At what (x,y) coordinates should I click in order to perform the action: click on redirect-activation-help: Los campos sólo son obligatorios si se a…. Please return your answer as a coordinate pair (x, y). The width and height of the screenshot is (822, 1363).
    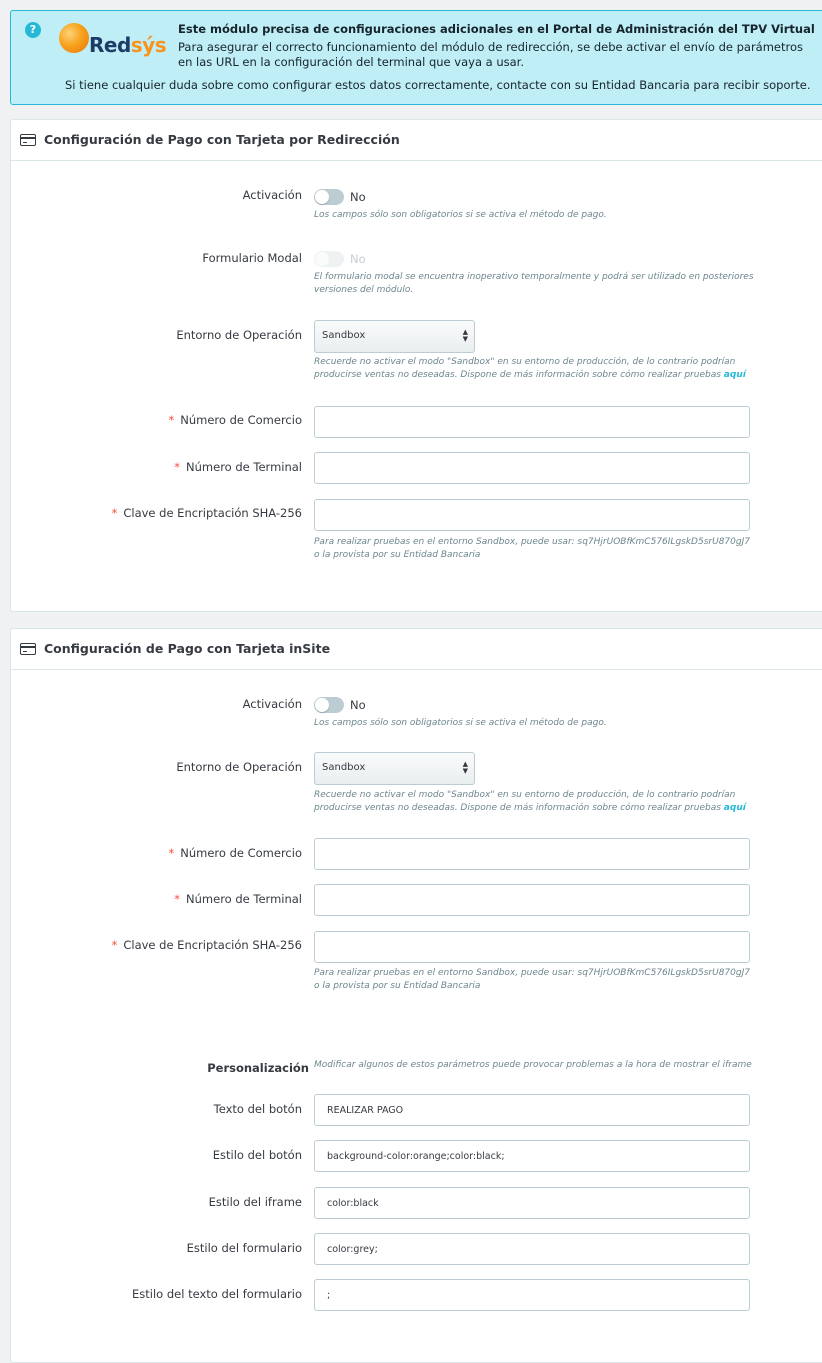
    Looking at the image, I should click on (460, 215).